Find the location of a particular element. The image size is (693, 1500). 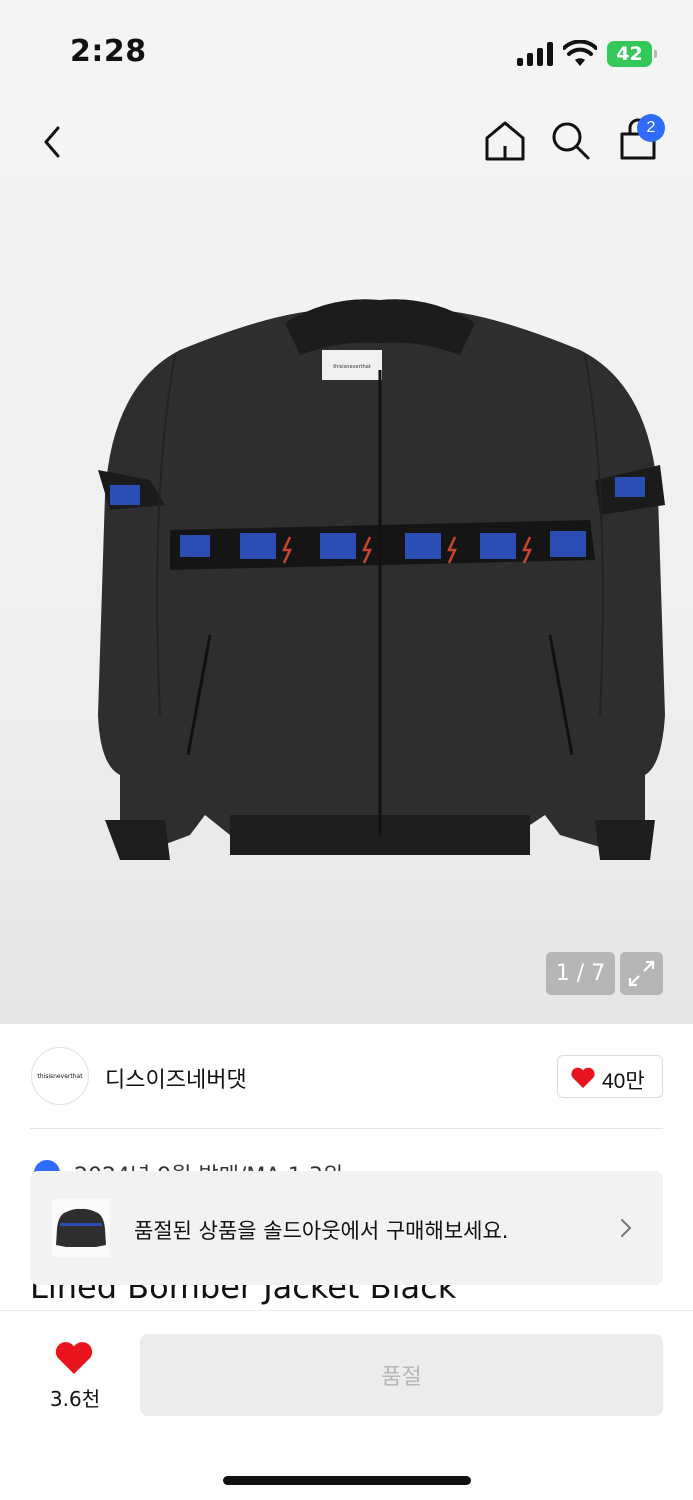

brand-logo-text: thisisneverthat is located at coordinates (60, 1076).